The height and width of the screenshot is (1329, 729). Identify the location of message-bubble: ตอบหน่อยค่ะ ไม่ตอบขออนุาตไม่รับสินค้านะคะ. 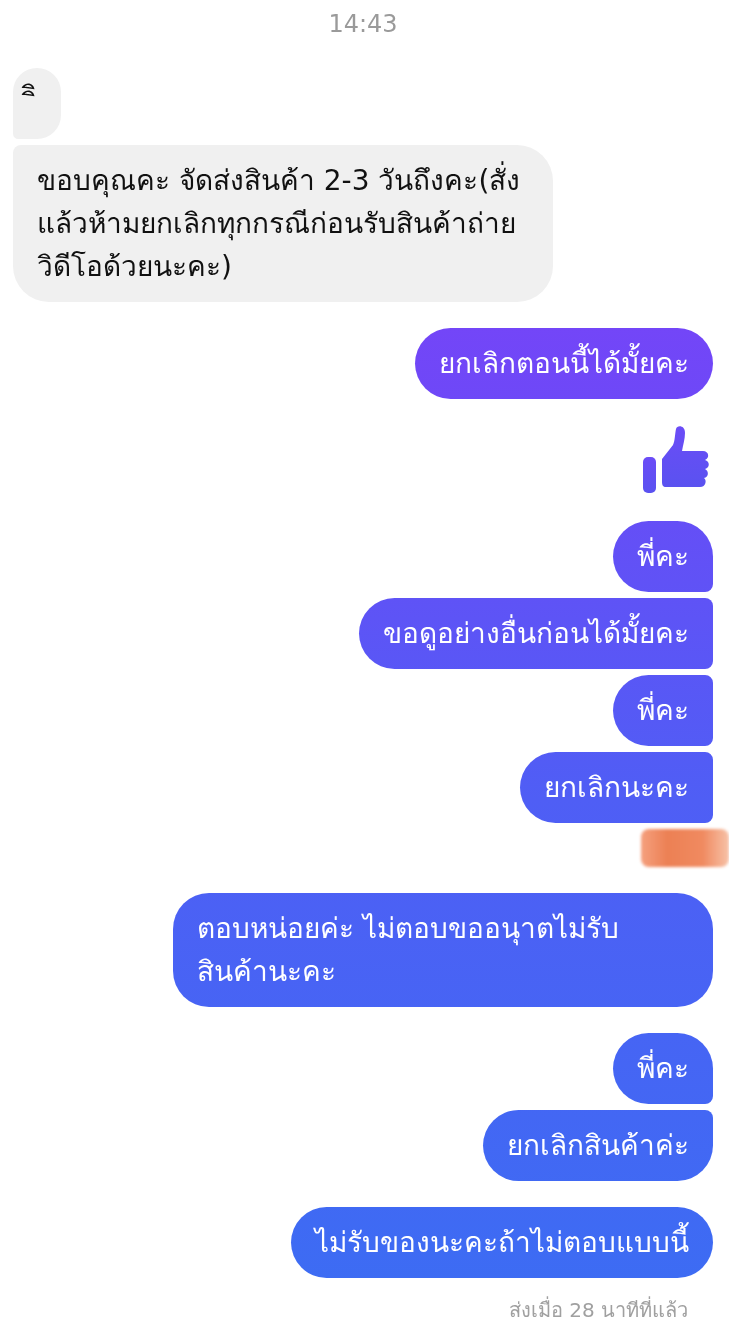
(443, 950).